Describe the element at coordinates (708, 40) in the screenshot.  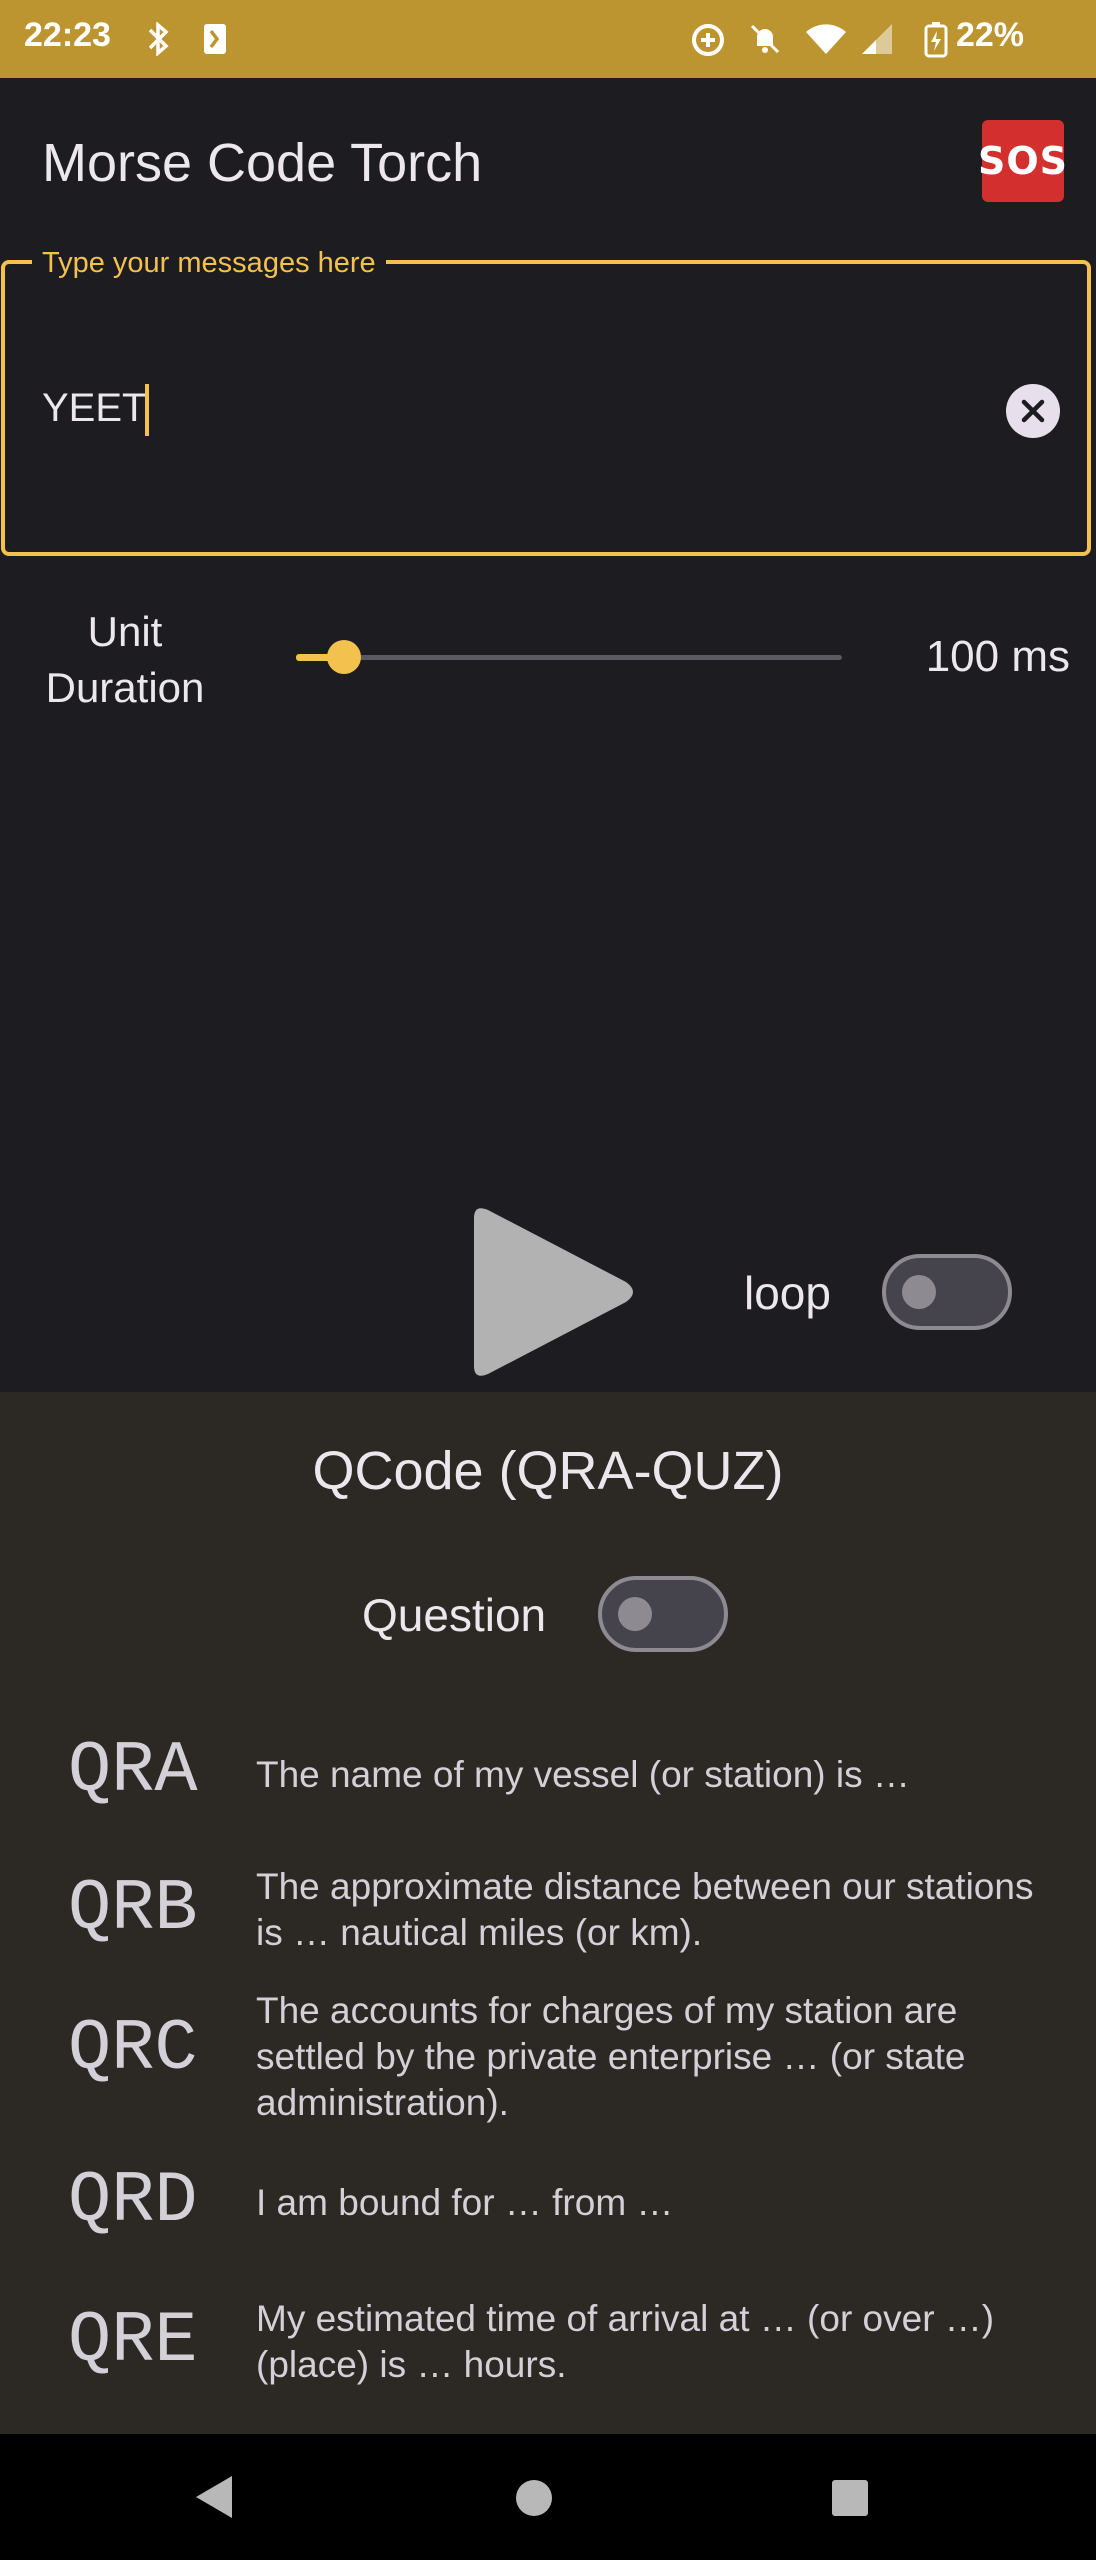
I see `data-saver-icon` at that location.